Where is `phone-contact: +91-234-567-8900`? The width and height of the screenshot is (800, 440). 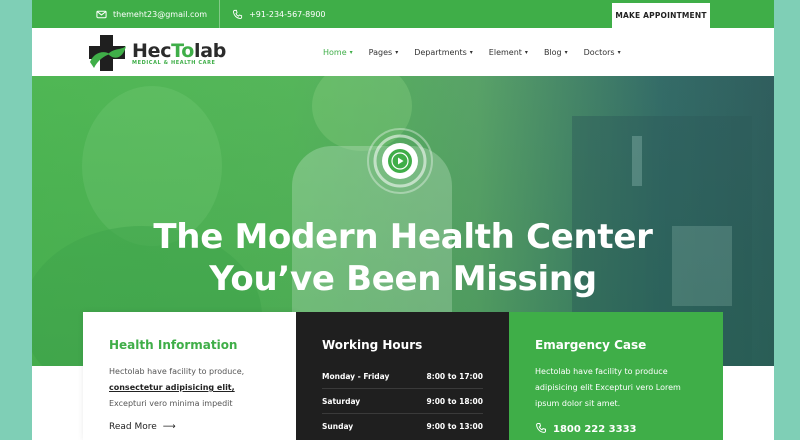 phone-contact: +91-234-567-8900 is located at coordinates (278, 14).